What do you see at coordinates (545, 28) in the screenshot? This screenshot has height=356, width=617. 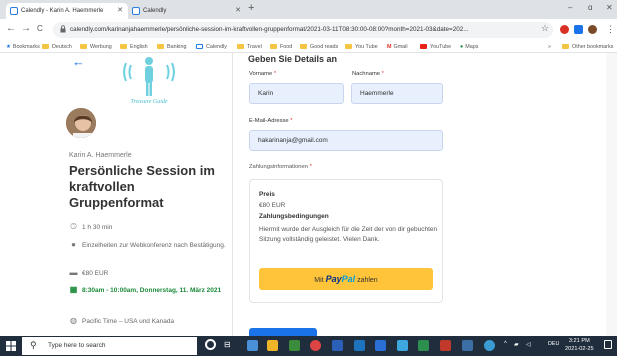 I see `bookmark-star-icon: ☆` at bounding box center [545, 28].